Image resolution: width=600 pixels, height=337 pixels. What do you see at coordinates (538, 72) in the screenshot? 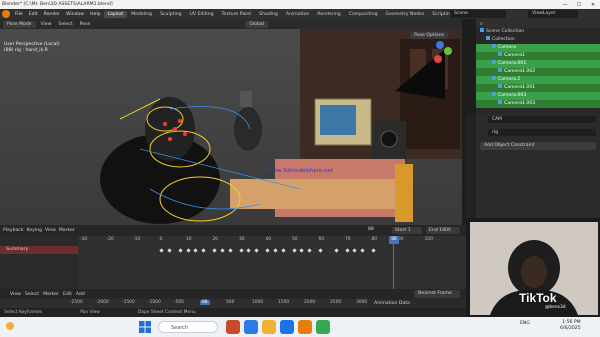
I see `outliner-item: Camera1.002` at bounding box center [538, 72].